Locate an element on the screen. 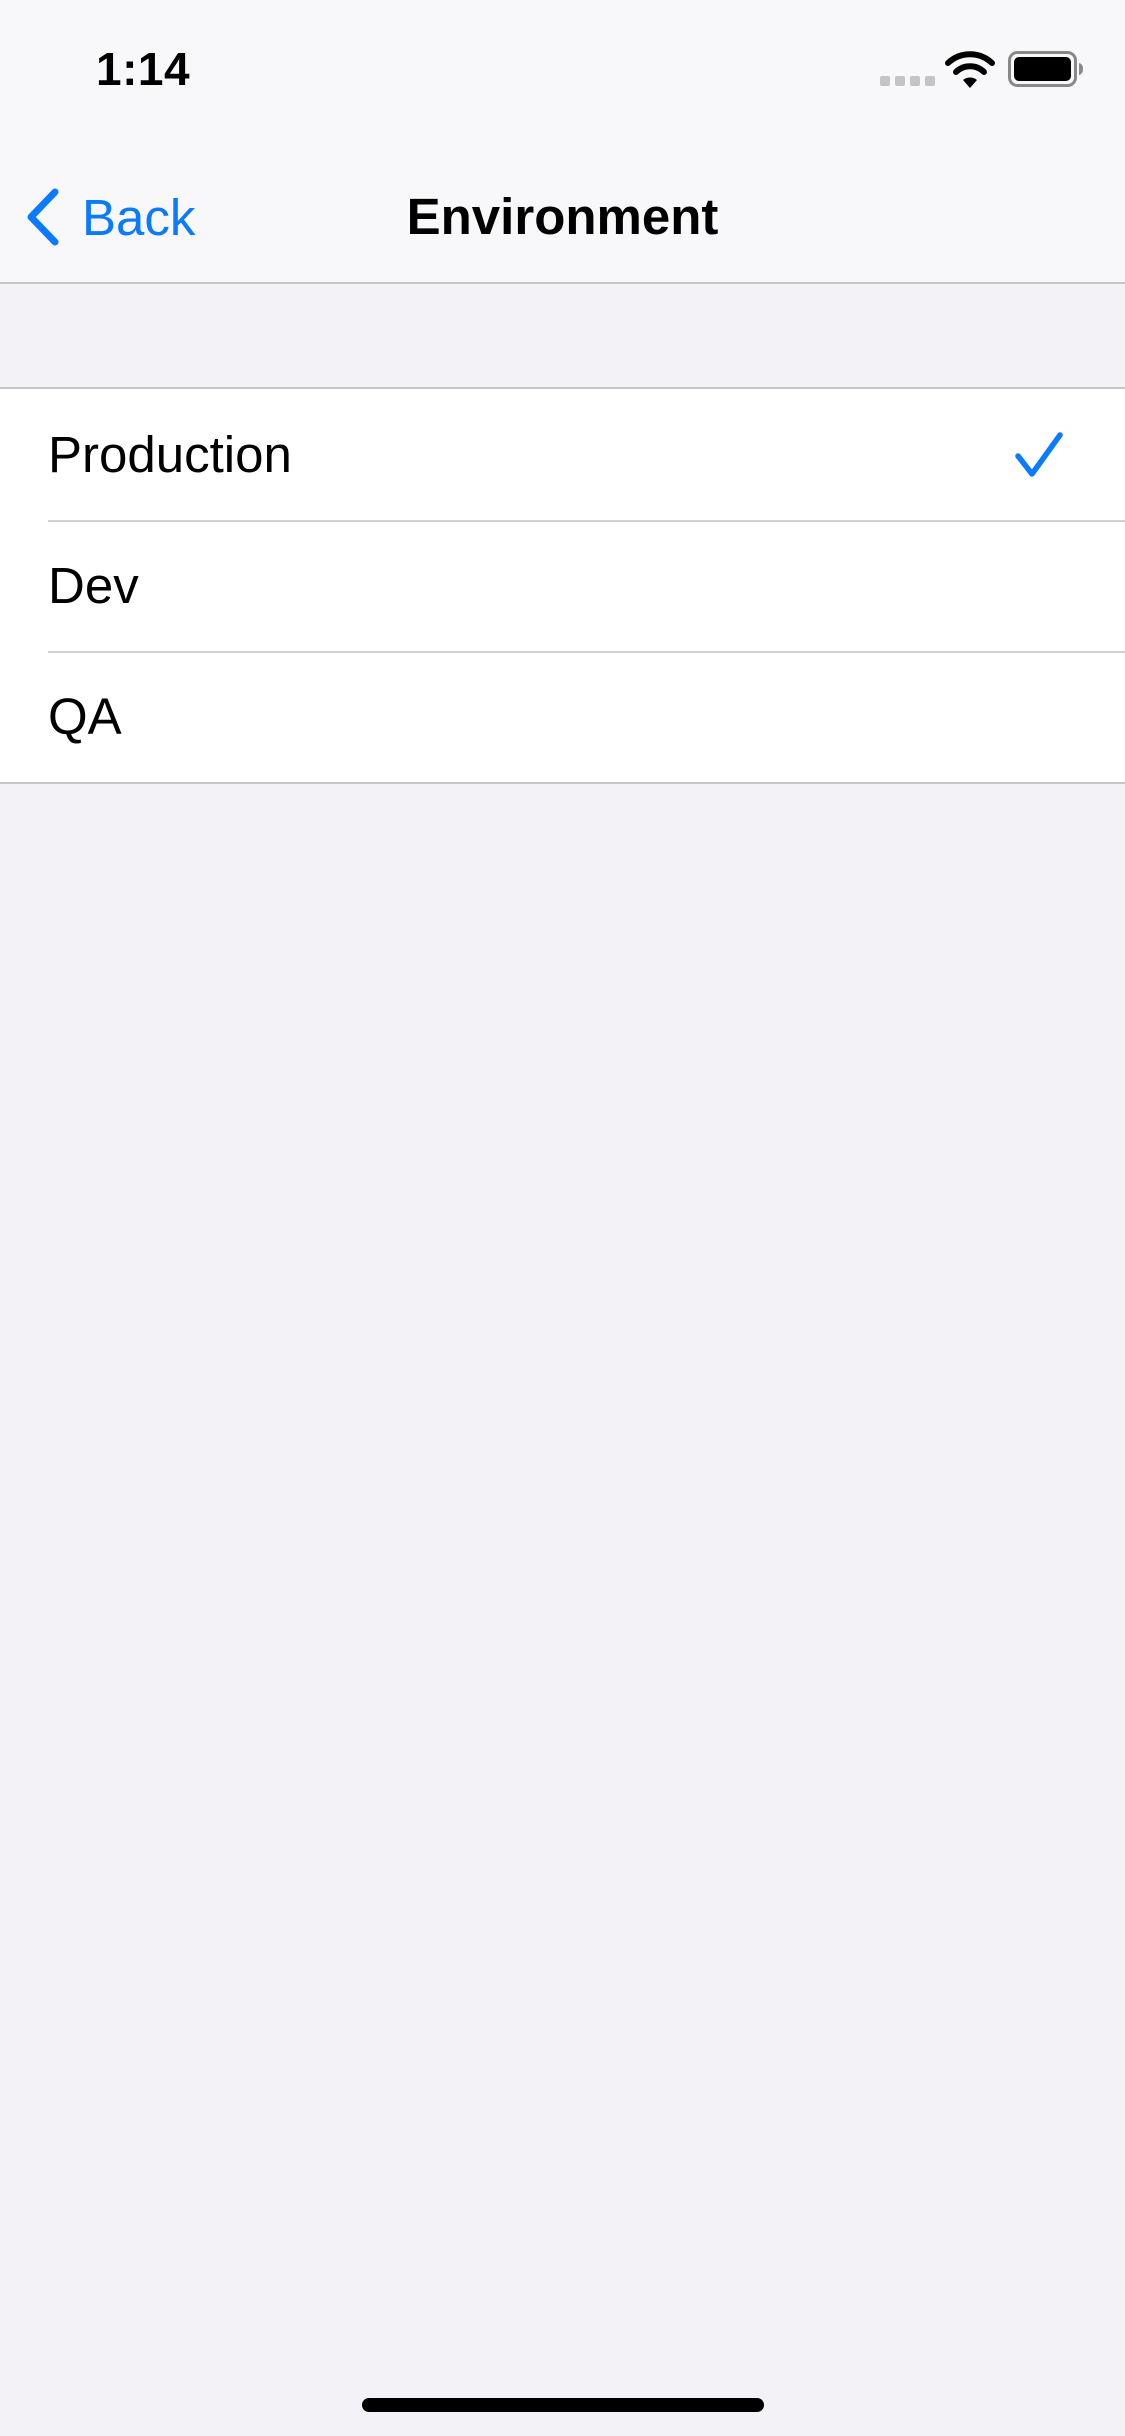 The image size is (1125, 2436). status-time: 1:14 is located at coordinates (143, 69).